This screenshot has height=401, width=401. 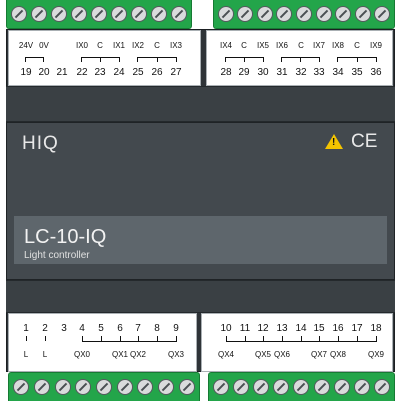 I want to click on terminal-number: 4, so click(x=82, y=328).